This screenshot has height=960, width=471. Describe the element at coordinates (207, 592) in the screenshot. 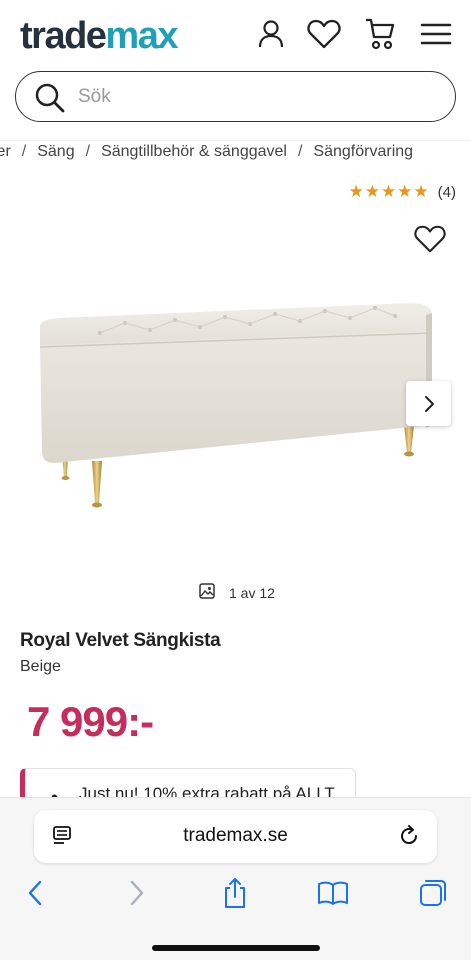

I see `image-icon` at that location.